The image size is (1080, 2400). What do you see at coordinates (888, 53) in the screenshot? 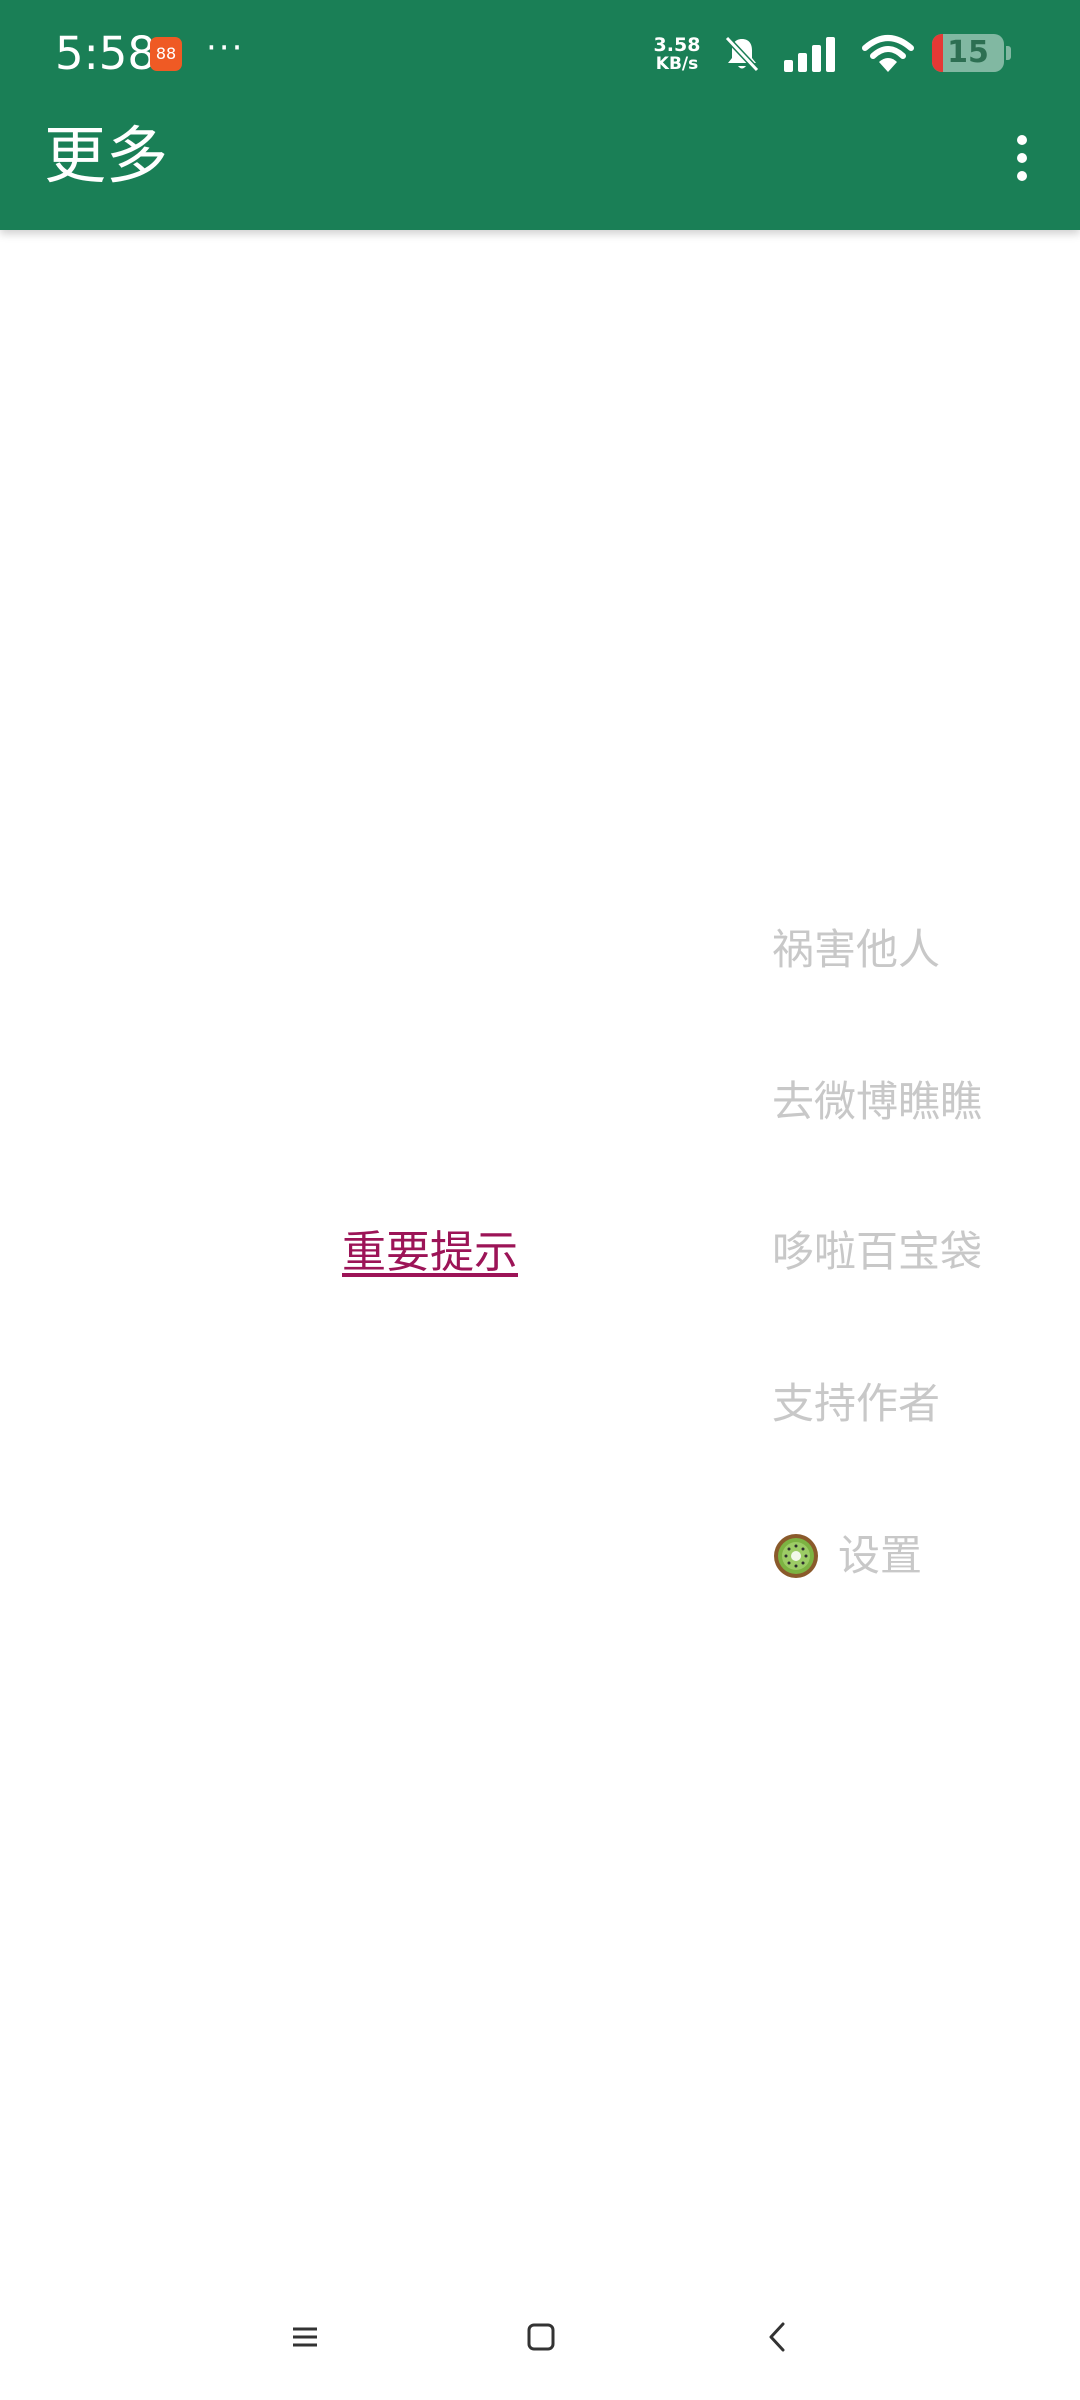
I see `wifi-icon` at bounding box center [888, 53].